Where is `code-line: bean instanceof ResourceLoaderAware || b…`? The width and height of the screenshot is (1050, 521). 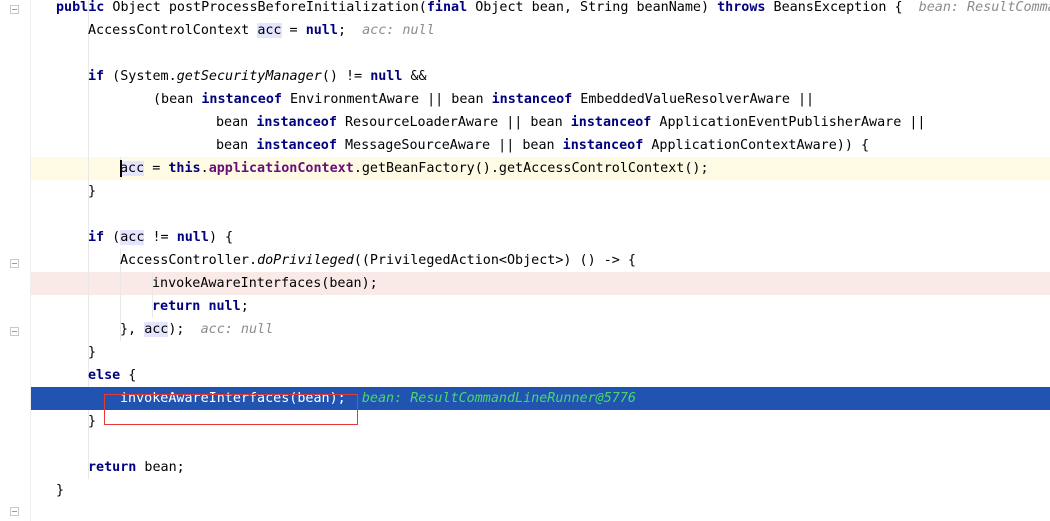 code-line: bean instanceof ResourceLoaderAware || b… is located at coordinates (540, 122).